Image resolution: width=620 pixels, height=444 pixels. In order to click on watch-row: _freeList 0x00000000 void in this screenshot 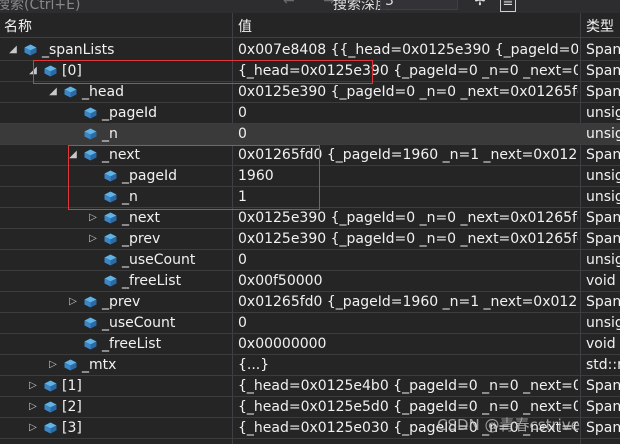, I will do `click(310, 344)`.